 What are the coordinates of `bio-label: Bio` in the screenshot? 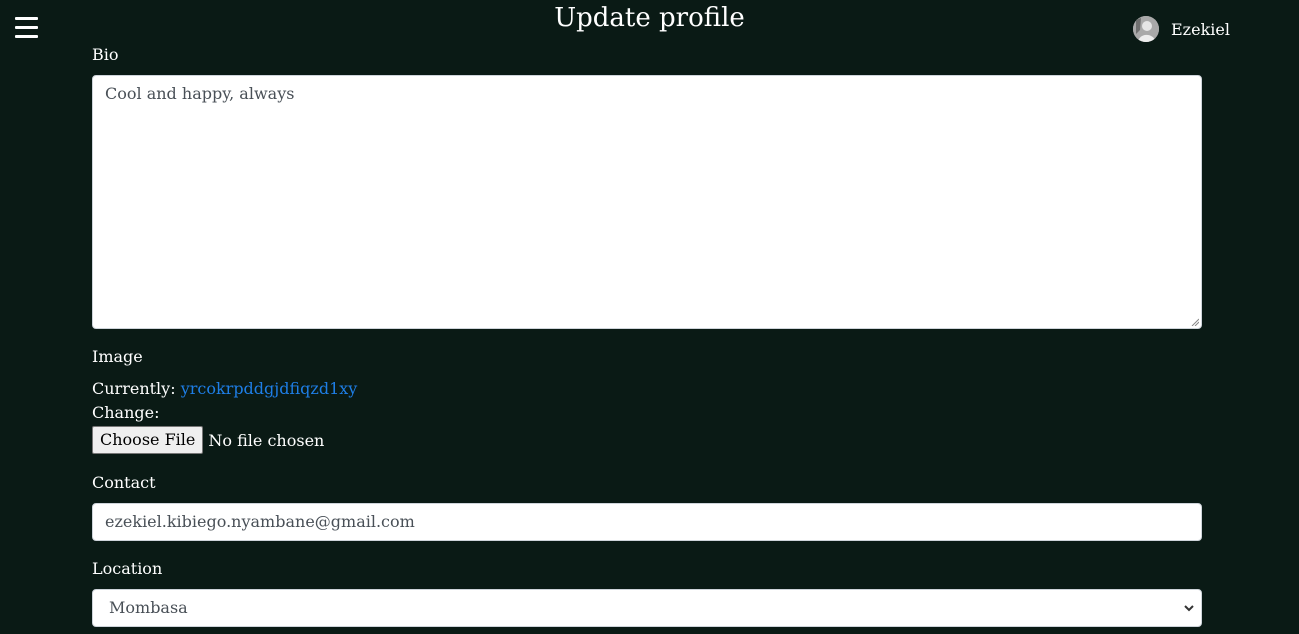 It's located at (105, 54).